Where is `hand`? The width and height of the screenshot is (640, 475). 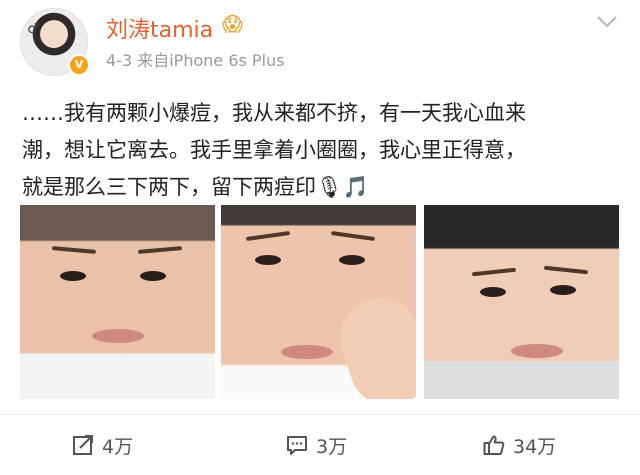 hand is located at coordinates (372, 343).